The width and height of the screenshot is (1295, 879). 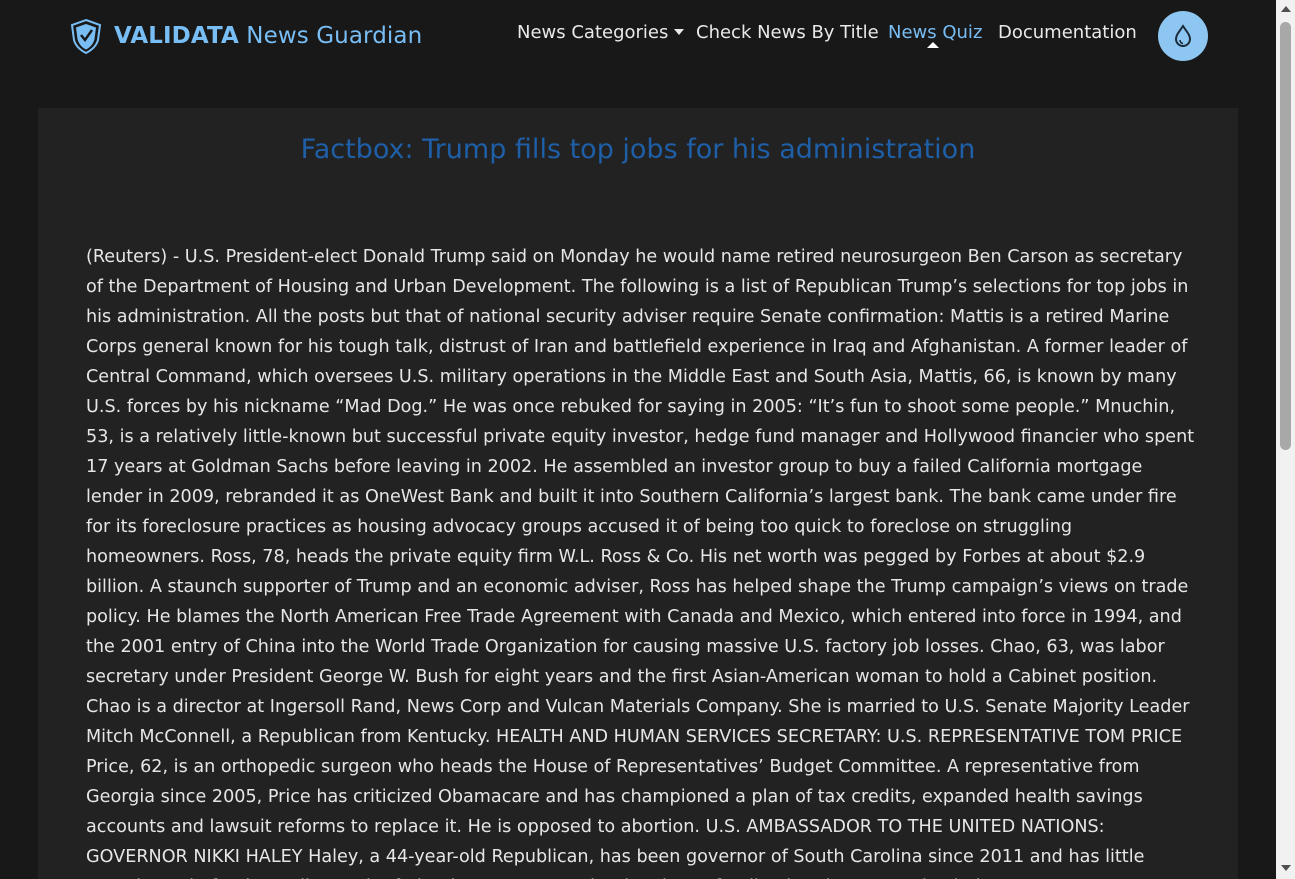 What do you see at coordinates (330, 36) in the screenshot?
I see `brand-name-rest: News Guardian` at bounding box center [330, 36].